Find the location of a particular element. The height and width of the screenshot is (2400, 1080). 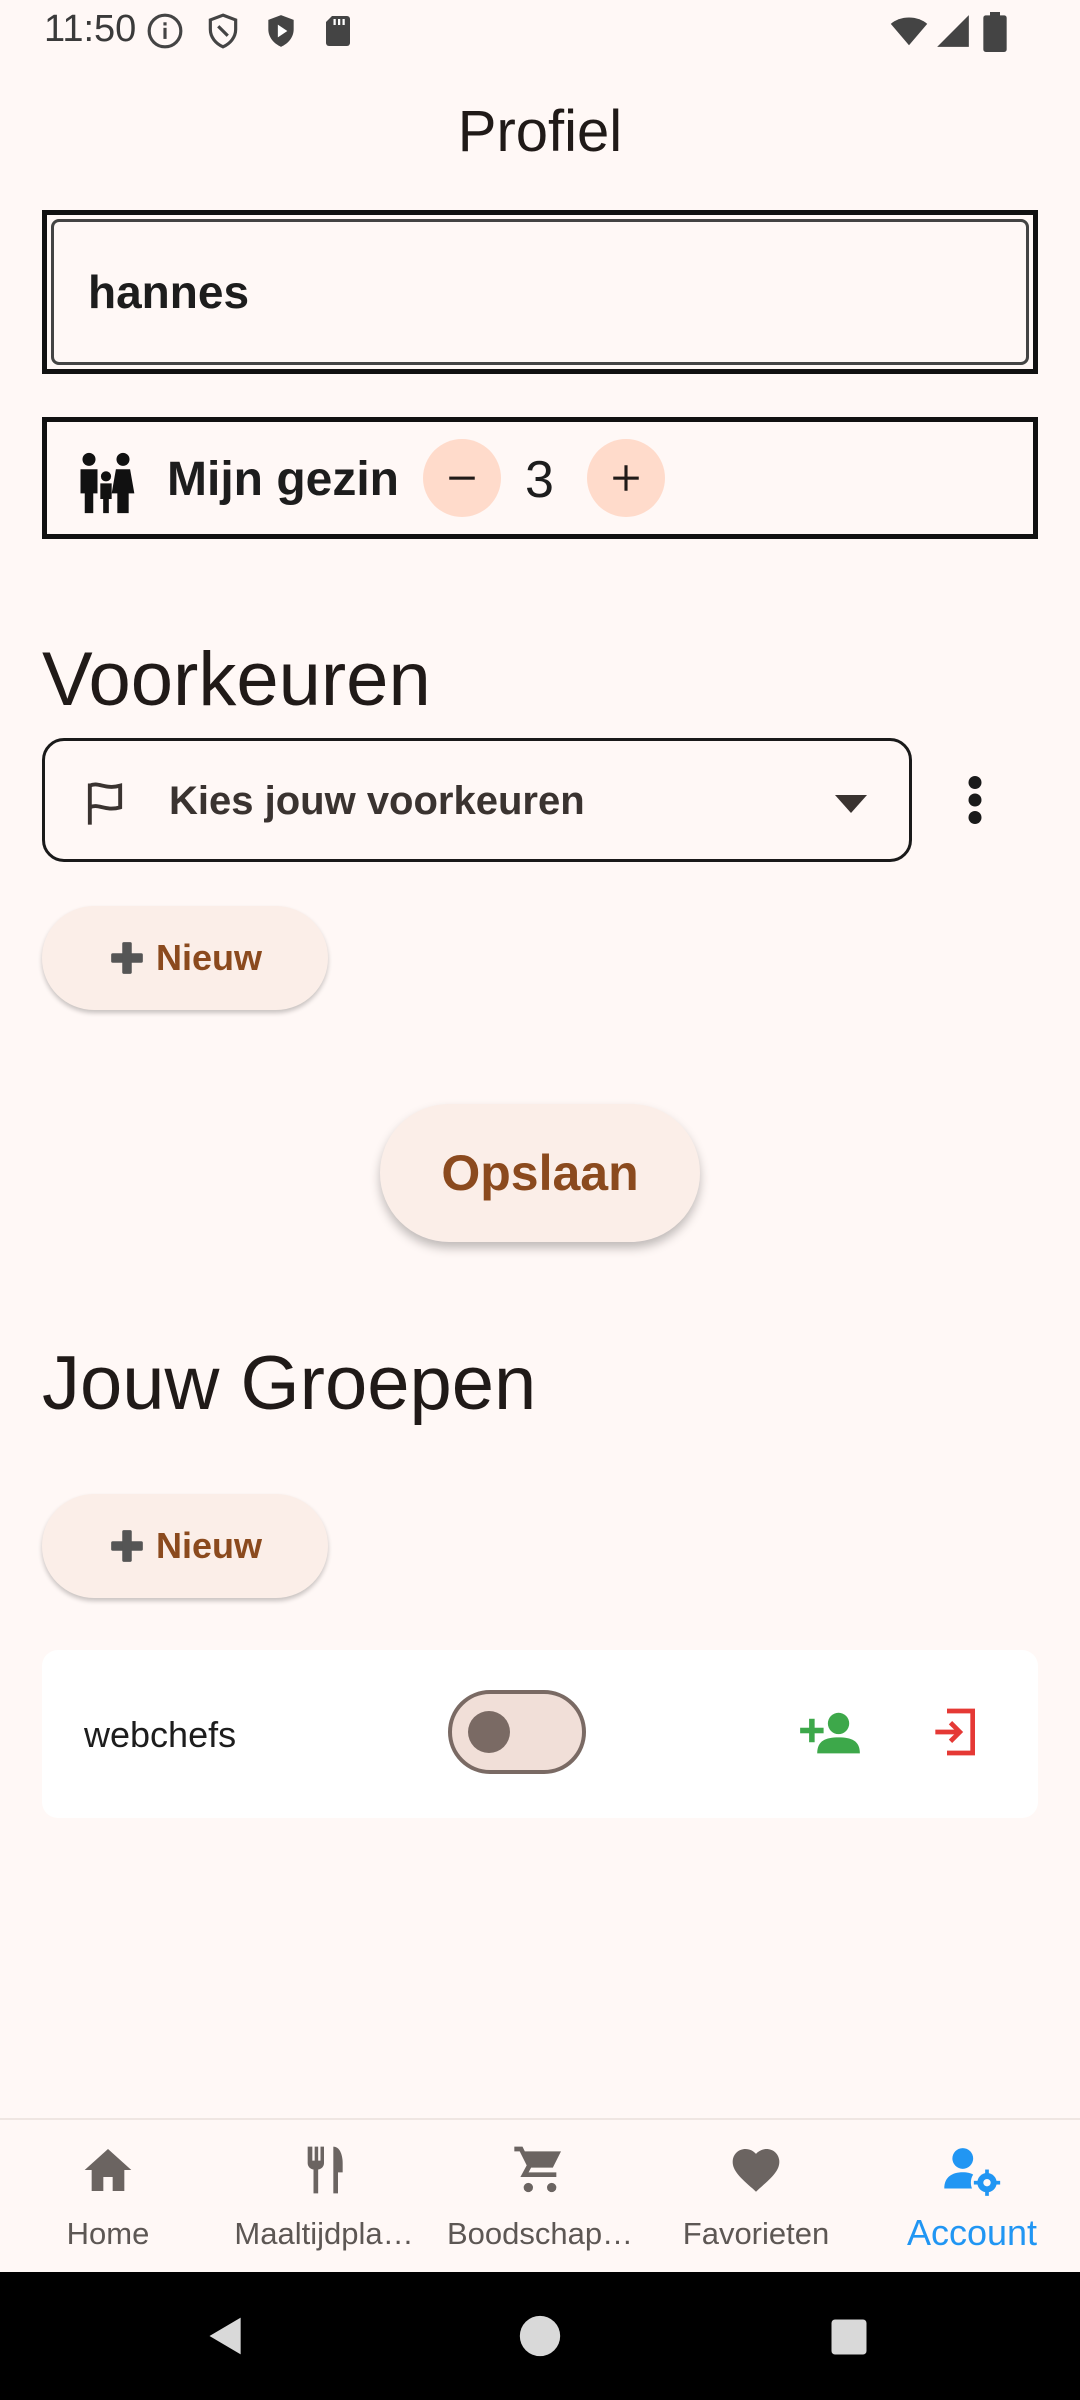

recents-icon is located at coordinates (849, 2337).